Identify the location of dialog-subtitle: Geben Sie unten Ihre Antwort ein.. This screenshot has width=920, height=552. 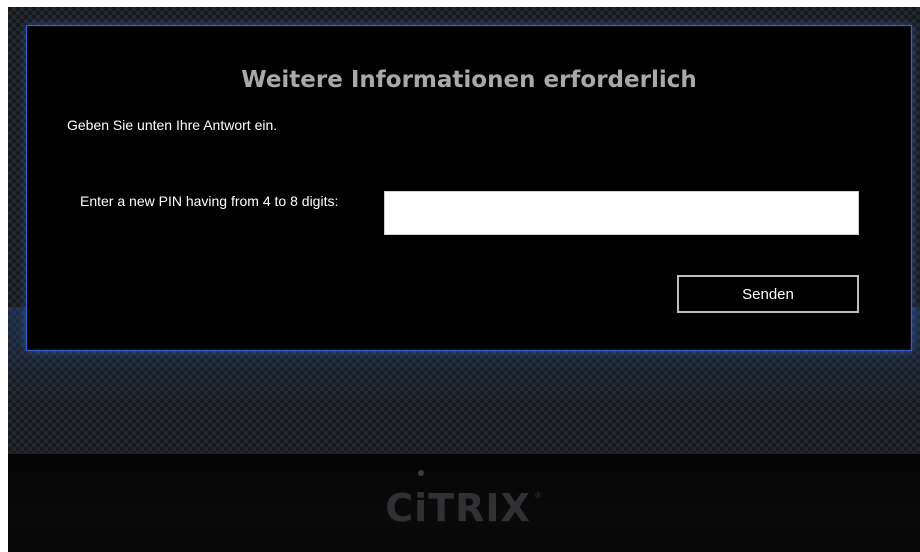
(172, 125).